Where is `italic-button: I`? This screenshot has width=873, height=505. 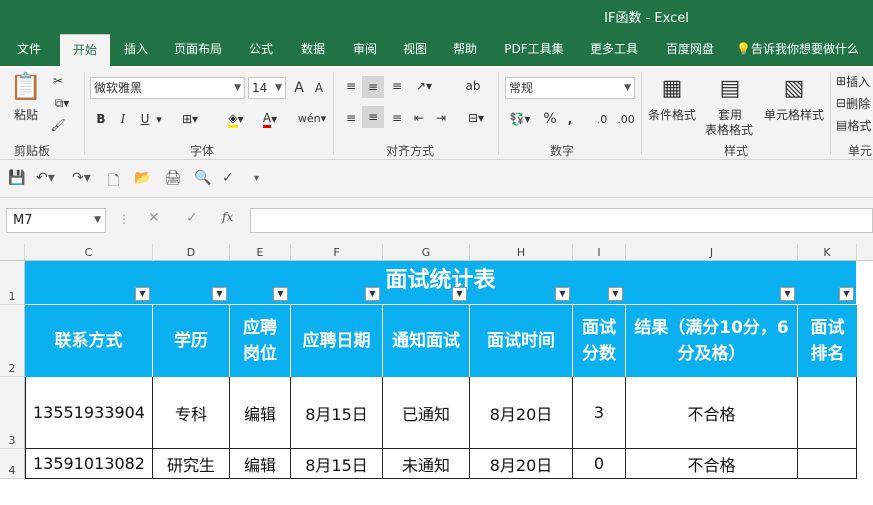
italic-button: I is located at coordinates (123, 119).